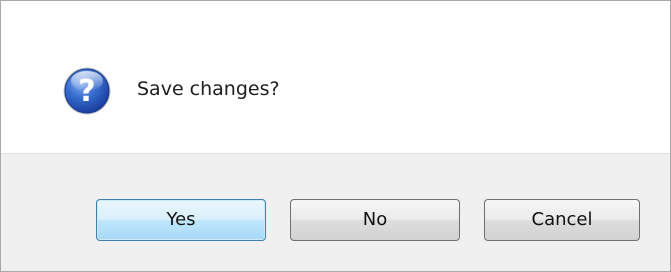 The image size is (671, 272). What do you see at coordinates (181, 220) in the screenshot?
I see `yes-button: Yes` at bounding box center [181, 220].